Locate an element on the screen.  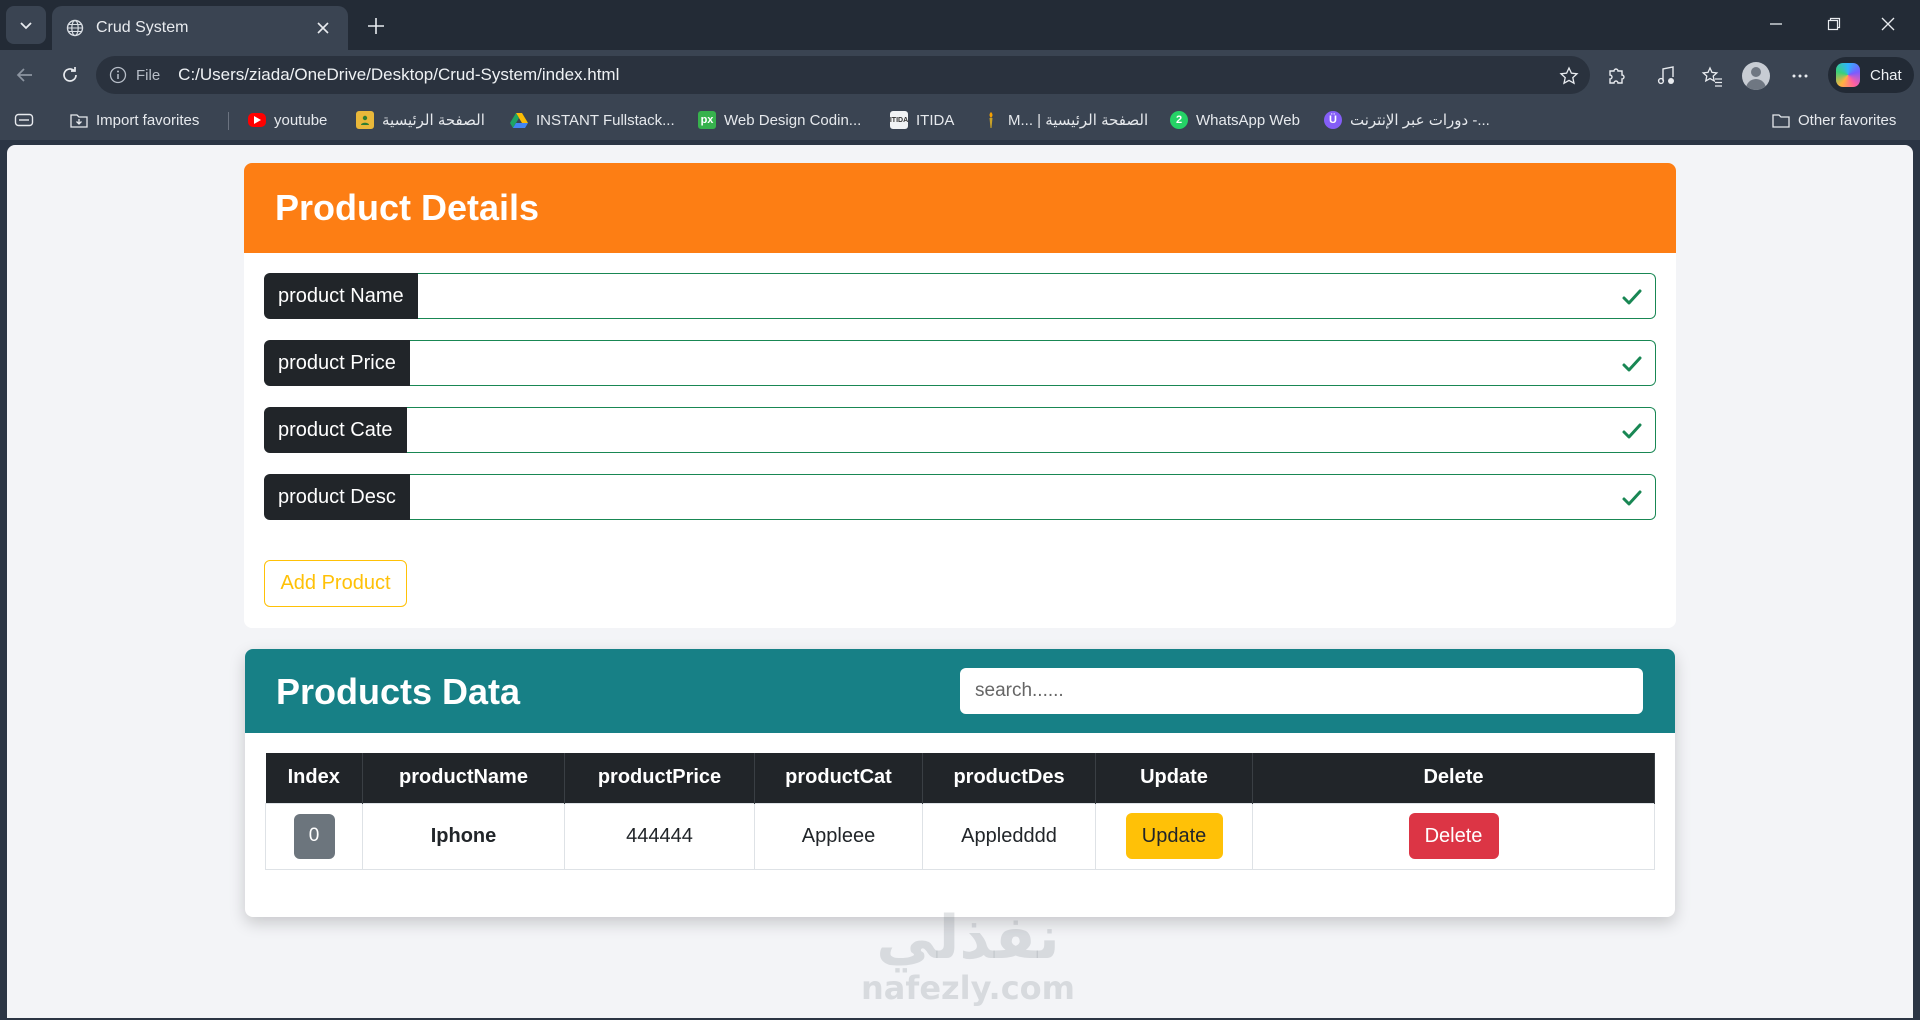
product-description-input is located at coordinates (1032, 497).